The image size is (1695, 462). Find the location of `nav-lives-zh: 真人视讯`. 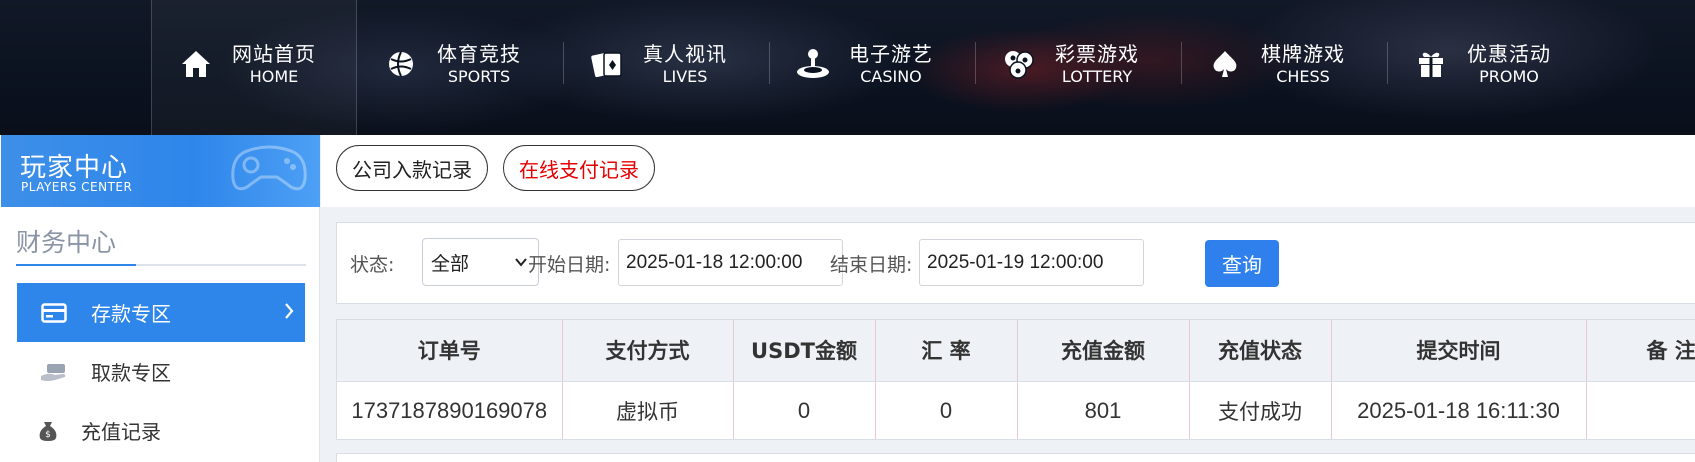

nav-lives-zh: 真人视讯 is located at coordinates (685, 53).